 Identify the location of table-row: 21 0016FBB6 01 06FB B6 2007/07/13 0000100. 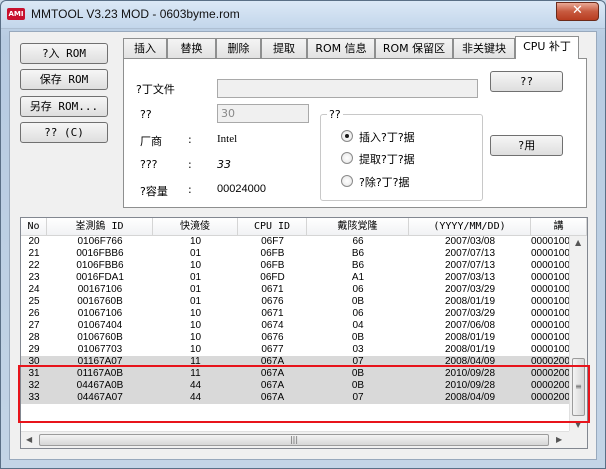
(295, 254).